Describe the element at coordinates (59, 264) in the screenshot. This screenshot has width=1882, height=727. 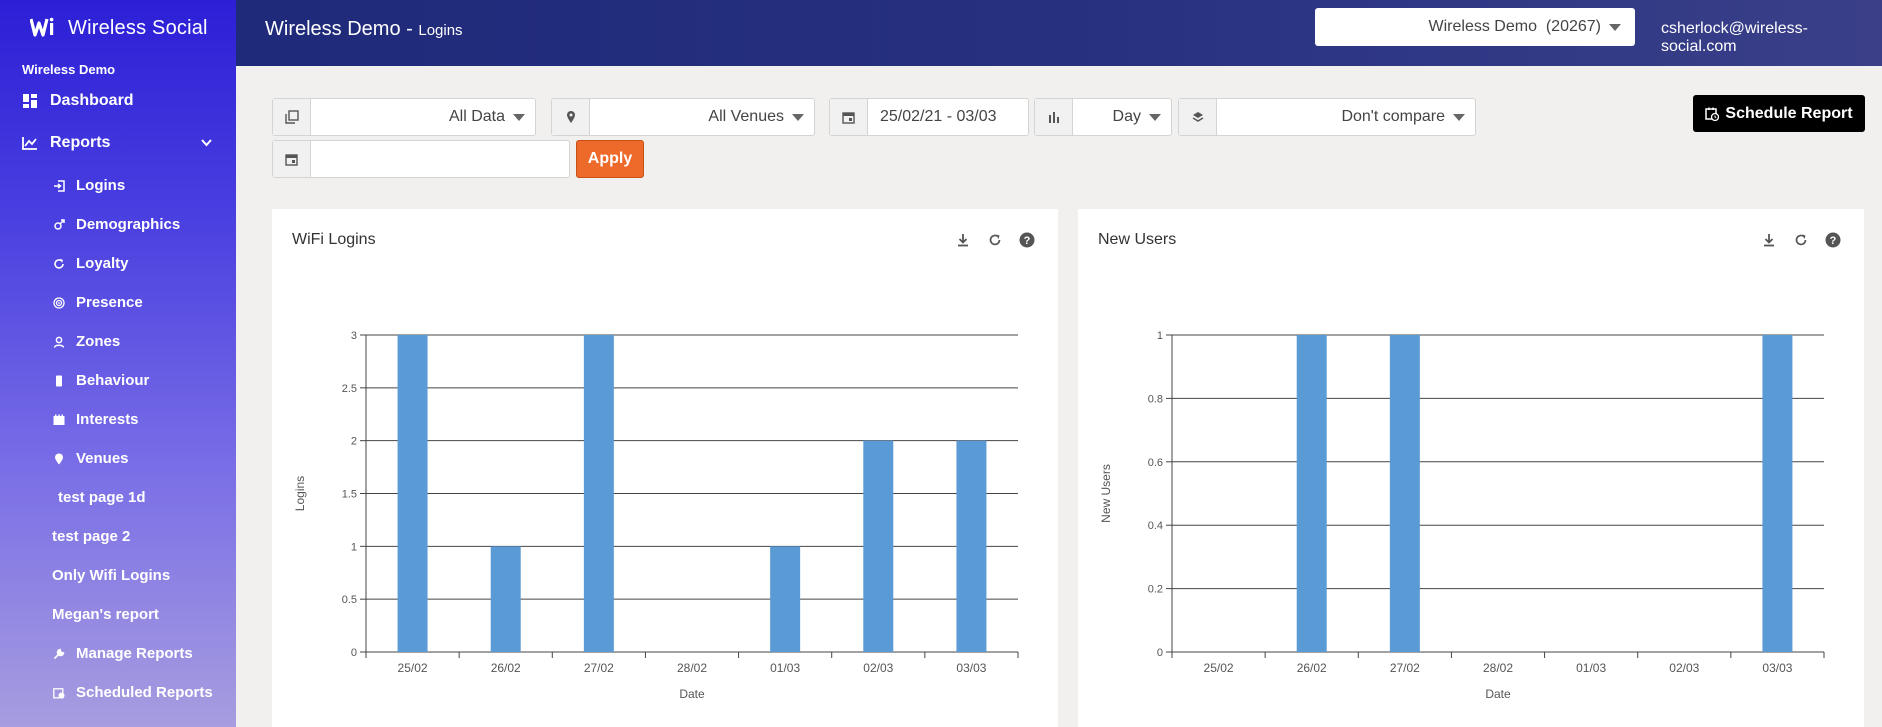
I see `refresh-icon` at that location.